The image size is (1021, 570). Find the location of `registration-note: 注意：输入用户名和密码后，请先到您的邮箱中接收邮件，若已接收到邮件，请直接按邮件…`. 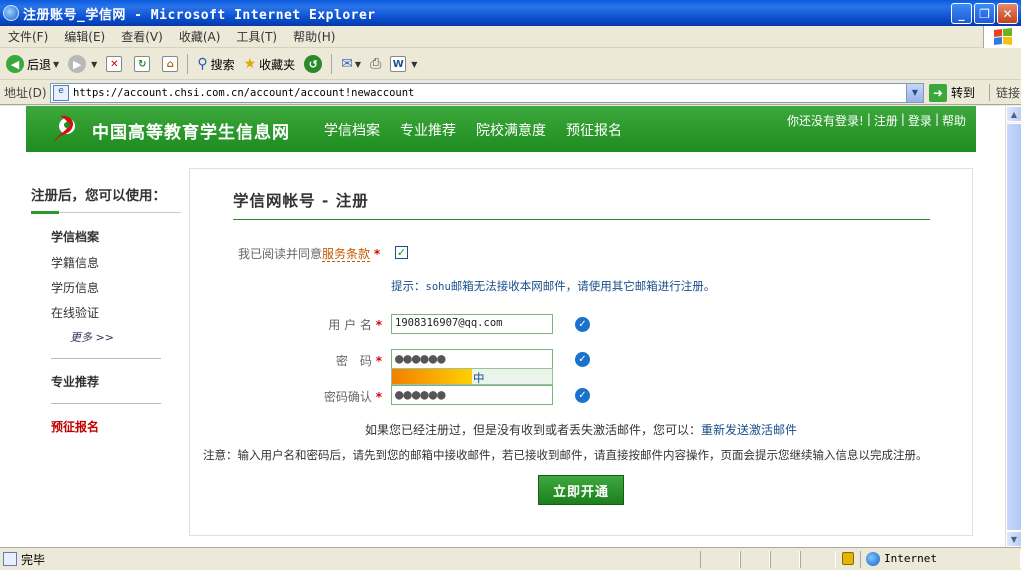

registration-note: 注意：输入用户名和密码后，请先到您的邮箱中接收邮件，若已接收到邮件，请直接按邮件… is located at coordinates (565, 455).